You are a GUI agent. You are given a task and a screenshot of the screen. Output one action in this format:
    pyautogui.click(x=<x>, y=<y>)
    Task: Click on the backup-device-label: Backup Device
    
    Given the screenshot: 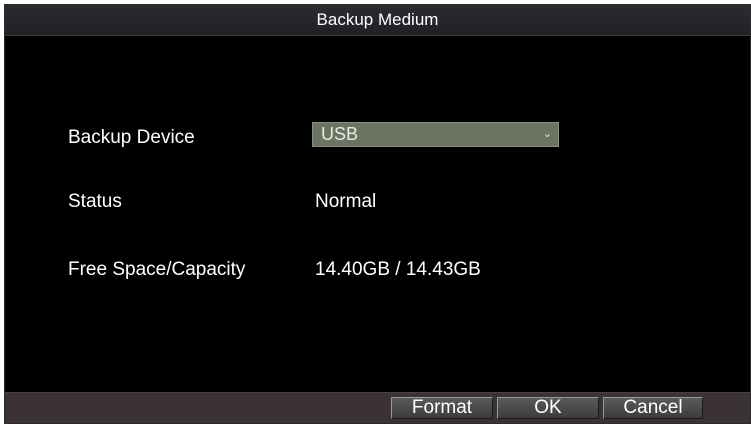 What is the action you would take?
    pyautogui.click(x=131, y=137)
    